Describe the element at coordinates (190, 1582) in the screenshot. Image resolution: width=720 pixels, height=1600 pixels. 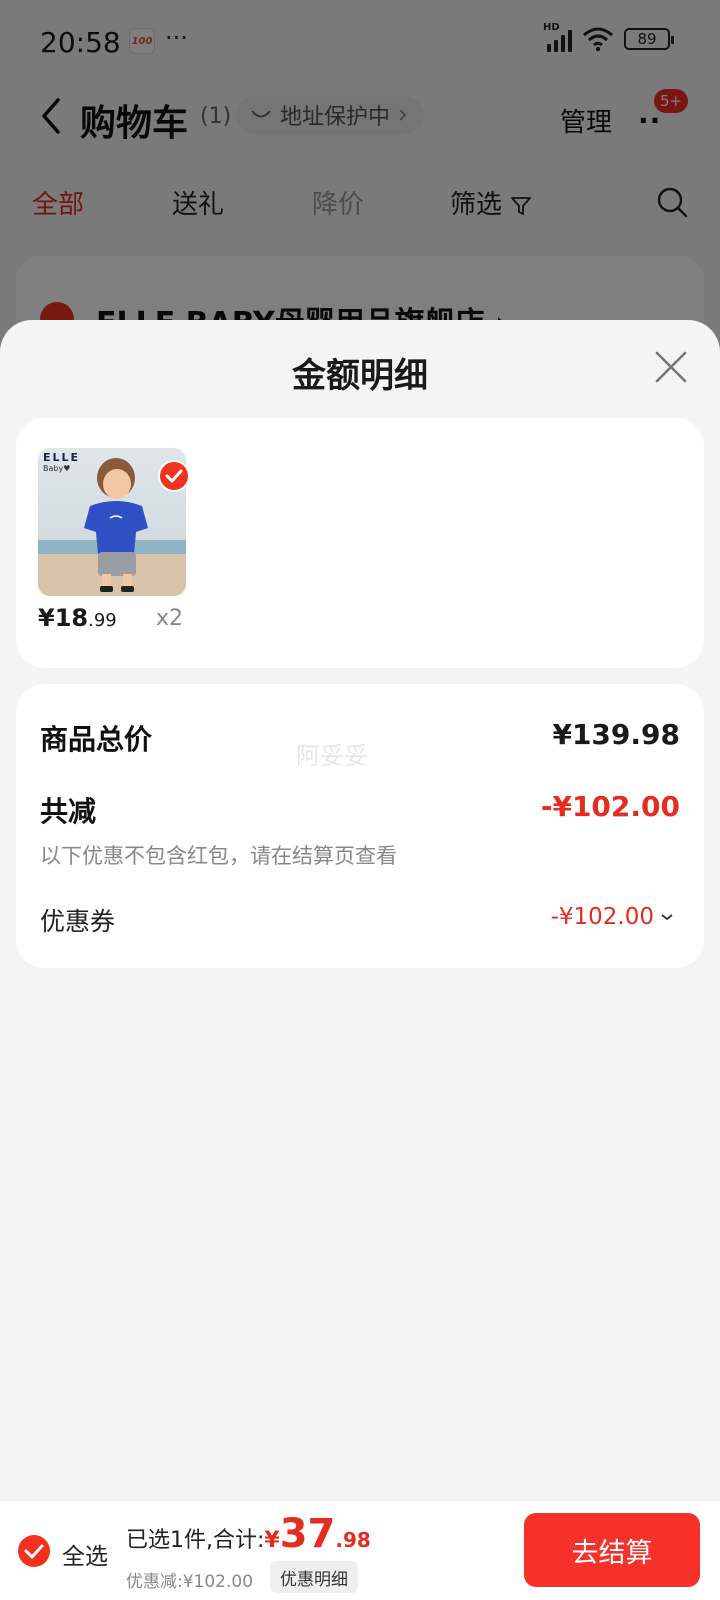
I see `discount-summary: 优惠减:¥102.00` at that location.